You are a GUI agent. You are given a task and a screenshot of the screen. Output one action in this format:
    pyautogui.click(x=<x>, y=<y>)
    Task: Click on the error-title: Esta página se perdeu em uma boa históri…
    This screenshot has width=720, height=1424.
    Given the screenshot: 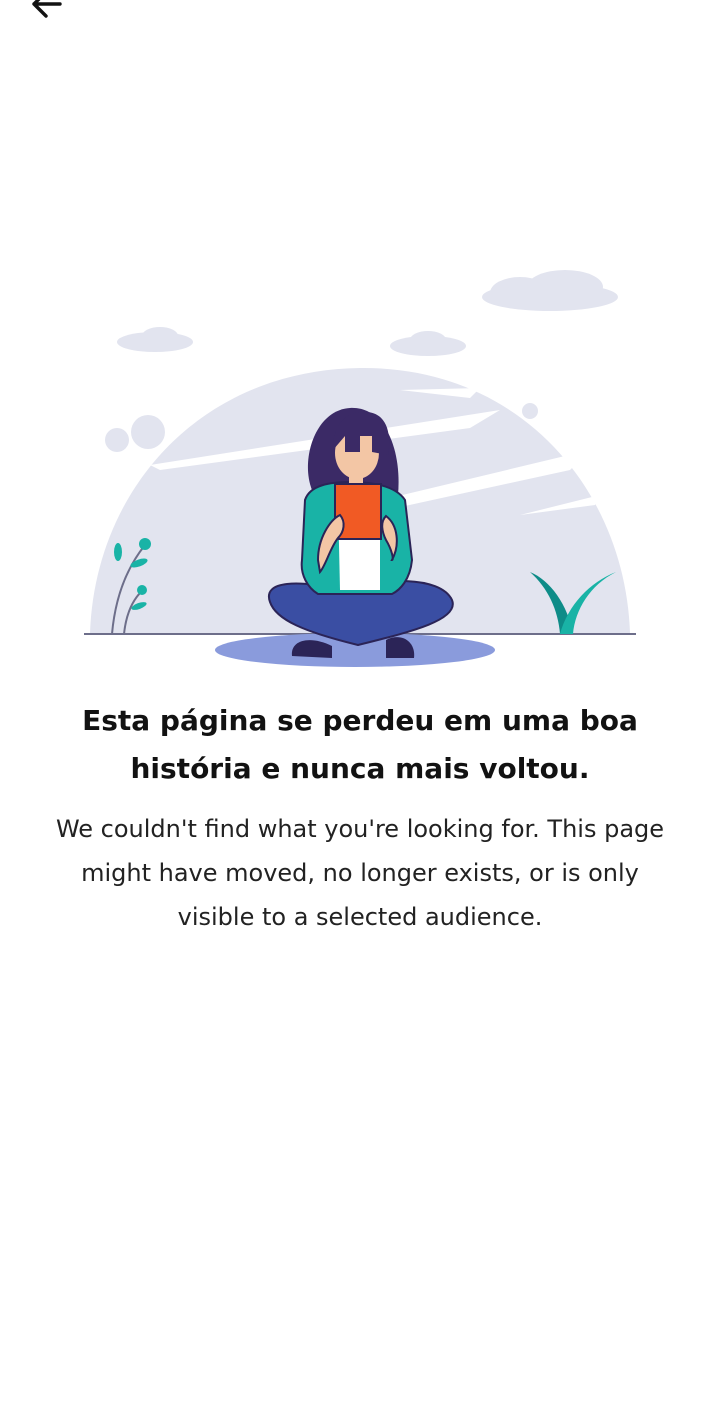 What is the action you would take?
    pyautogui.click(x=360, y=744)
    